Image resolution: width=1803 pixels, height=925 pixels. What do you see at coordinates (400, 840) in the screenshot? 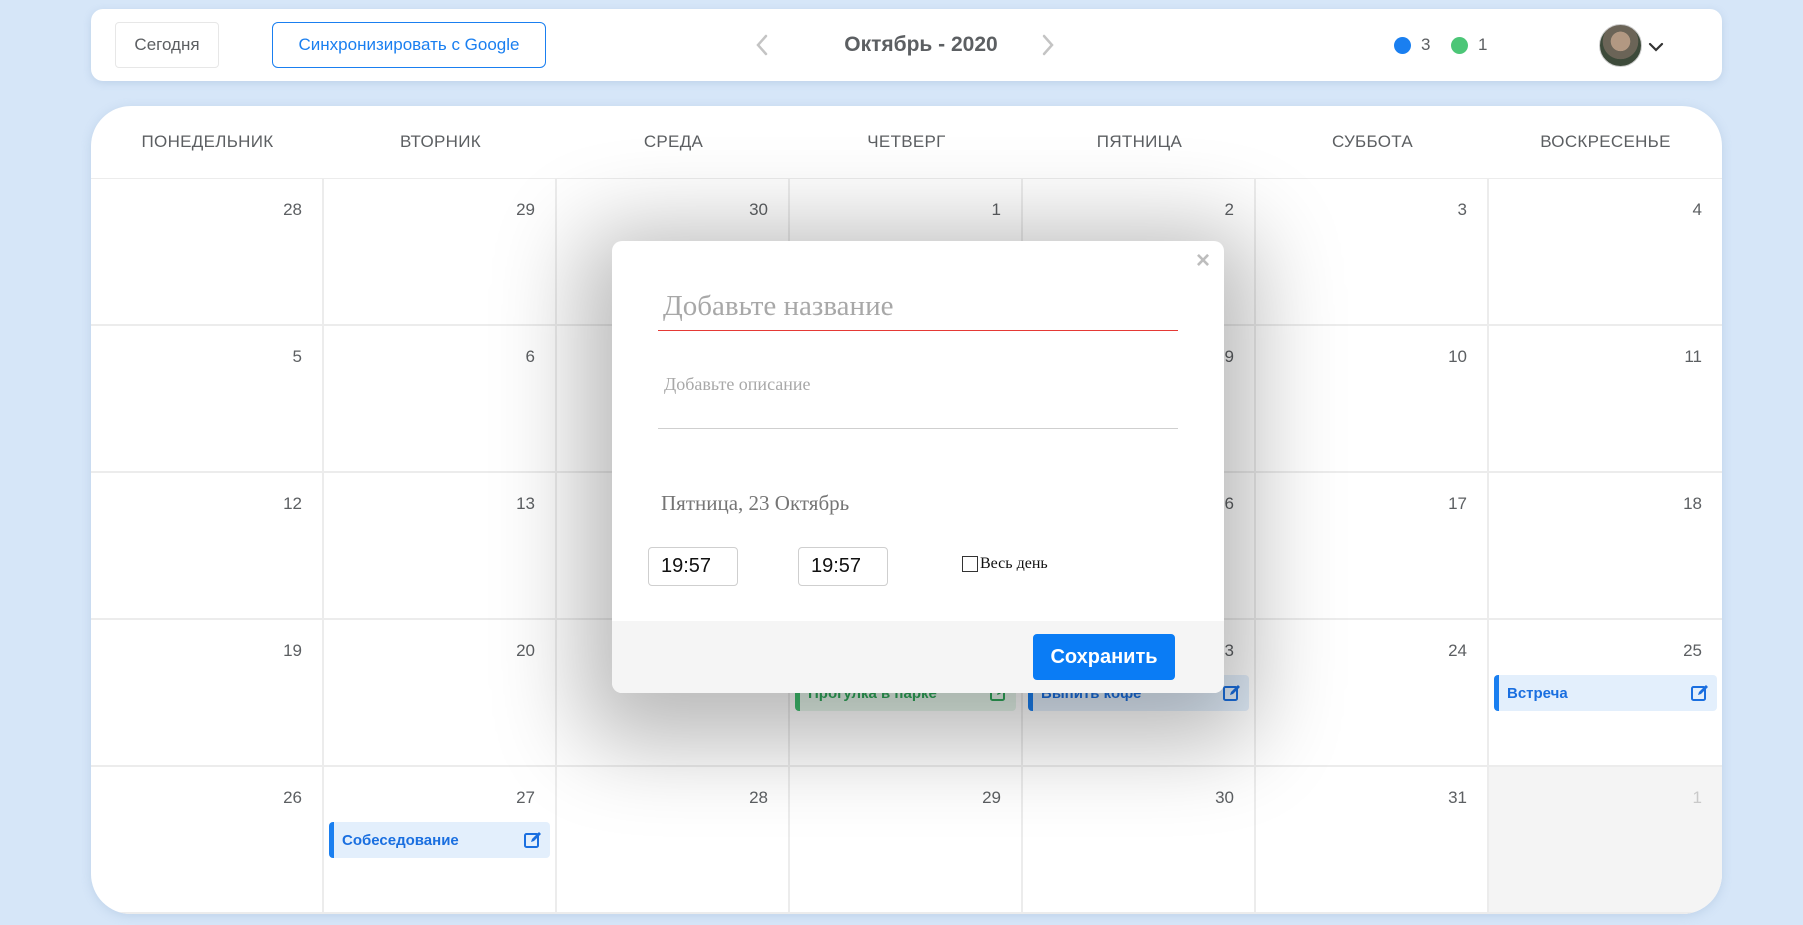
I see `event-title: Собеседование` at bounding box center [400, 840].